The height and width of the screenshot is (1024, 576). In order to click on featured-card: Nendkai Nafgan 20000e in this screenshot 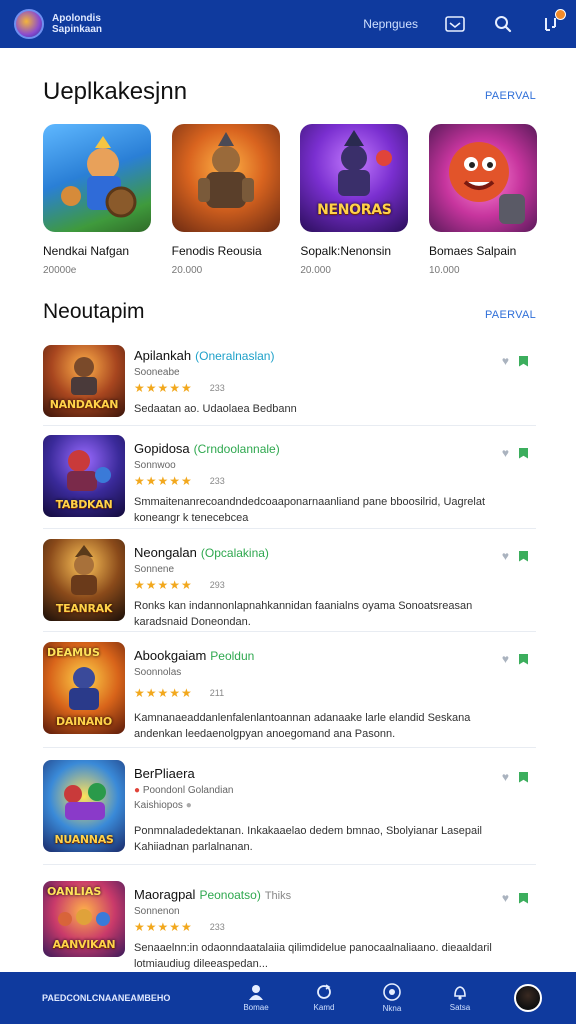, I will do `click(97, 200)`.